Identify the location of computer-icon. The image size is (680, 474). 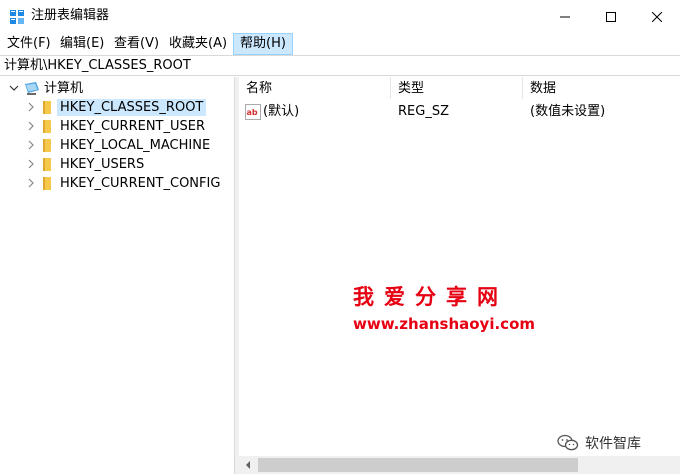
(32, 88).